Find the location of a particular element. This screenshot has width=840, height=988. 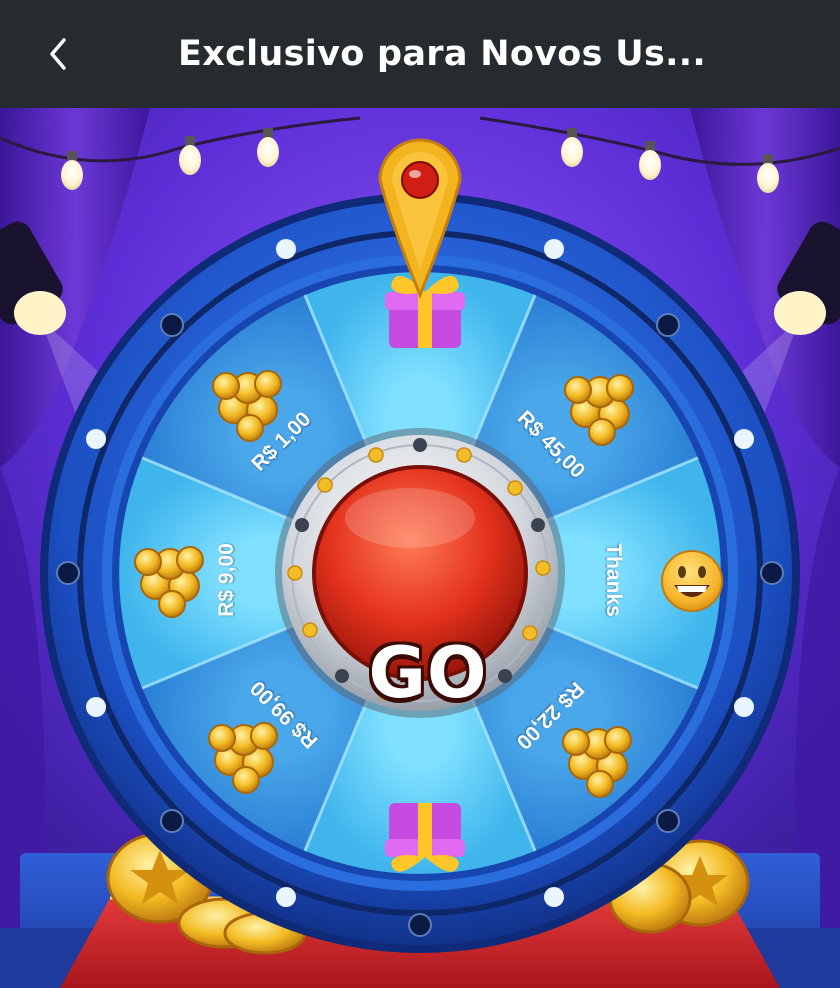

spin-go-button: GO is located at coordinates (428, 673).